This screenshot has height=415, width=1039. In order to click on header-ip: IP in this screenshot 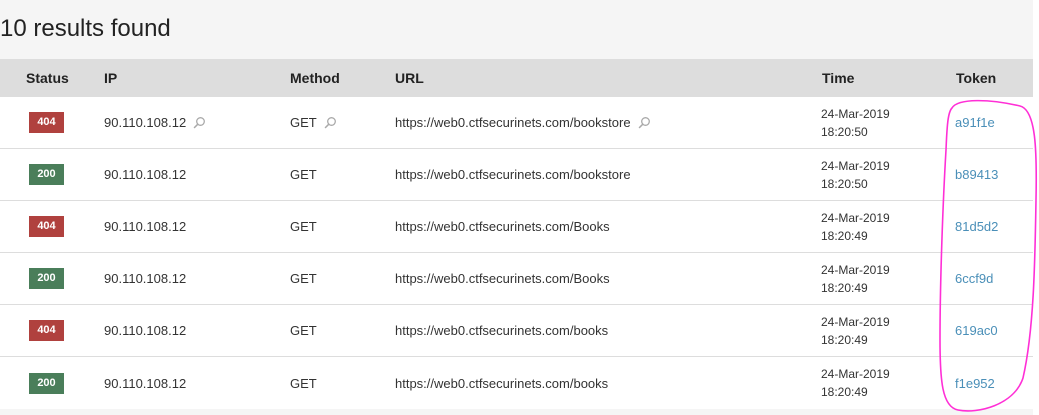, I will do `click(110, 78)`.